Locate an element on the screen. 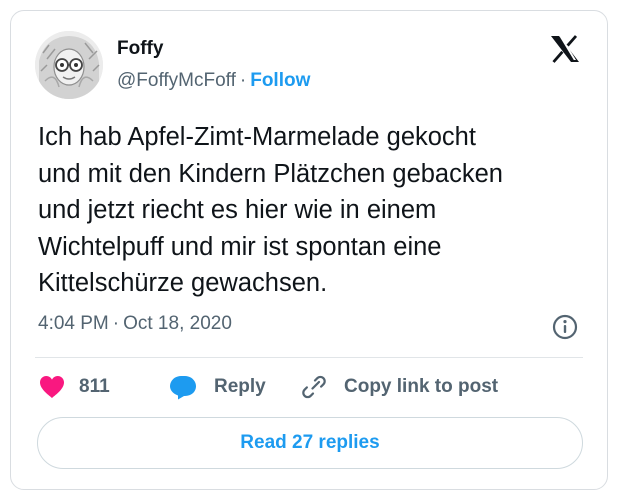  copy-link-label: Copy link to post is located at coordinates (421, 386).